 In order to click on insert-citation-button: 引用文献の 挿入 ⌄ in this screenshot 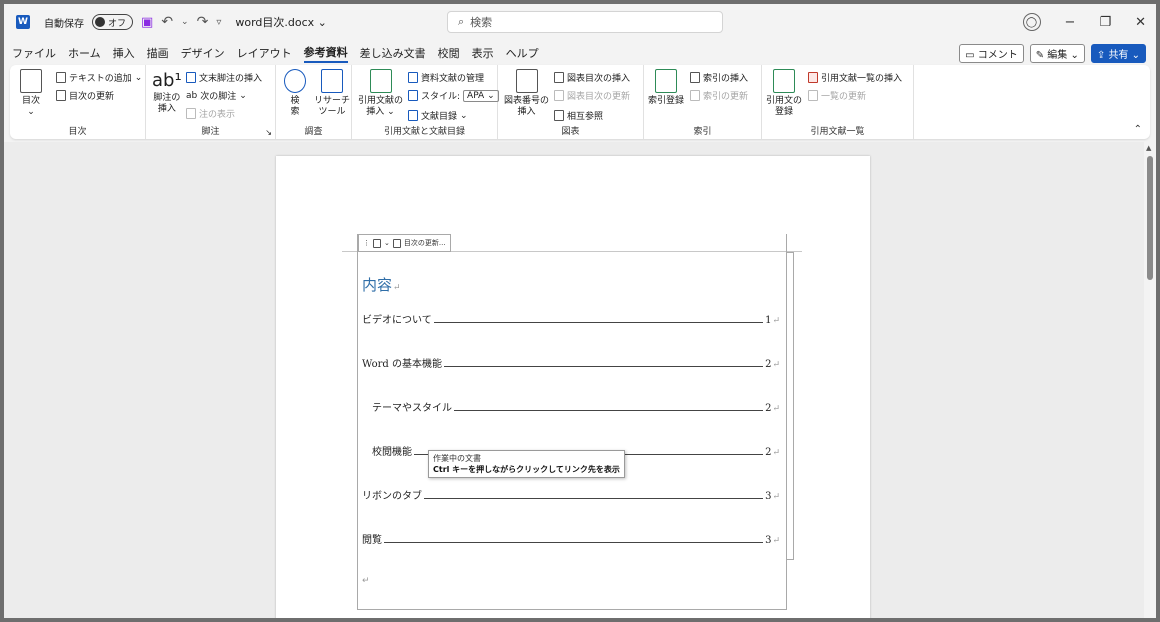, I will do `click(380, 93)`.